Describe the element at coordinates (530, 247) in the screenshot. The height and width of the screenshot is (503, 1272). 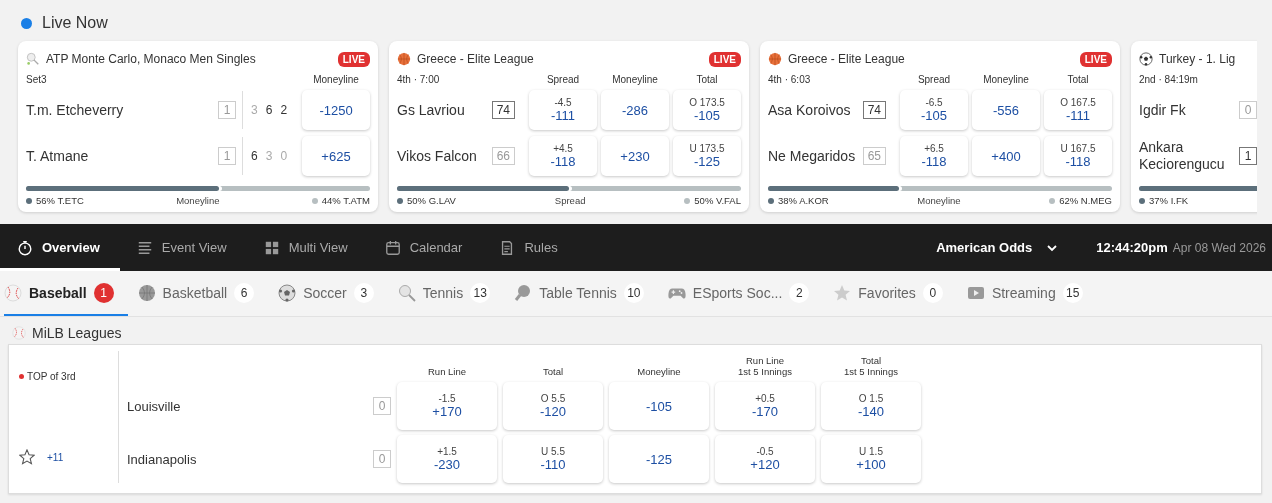
I see `nav-tab: Rules` at that location.